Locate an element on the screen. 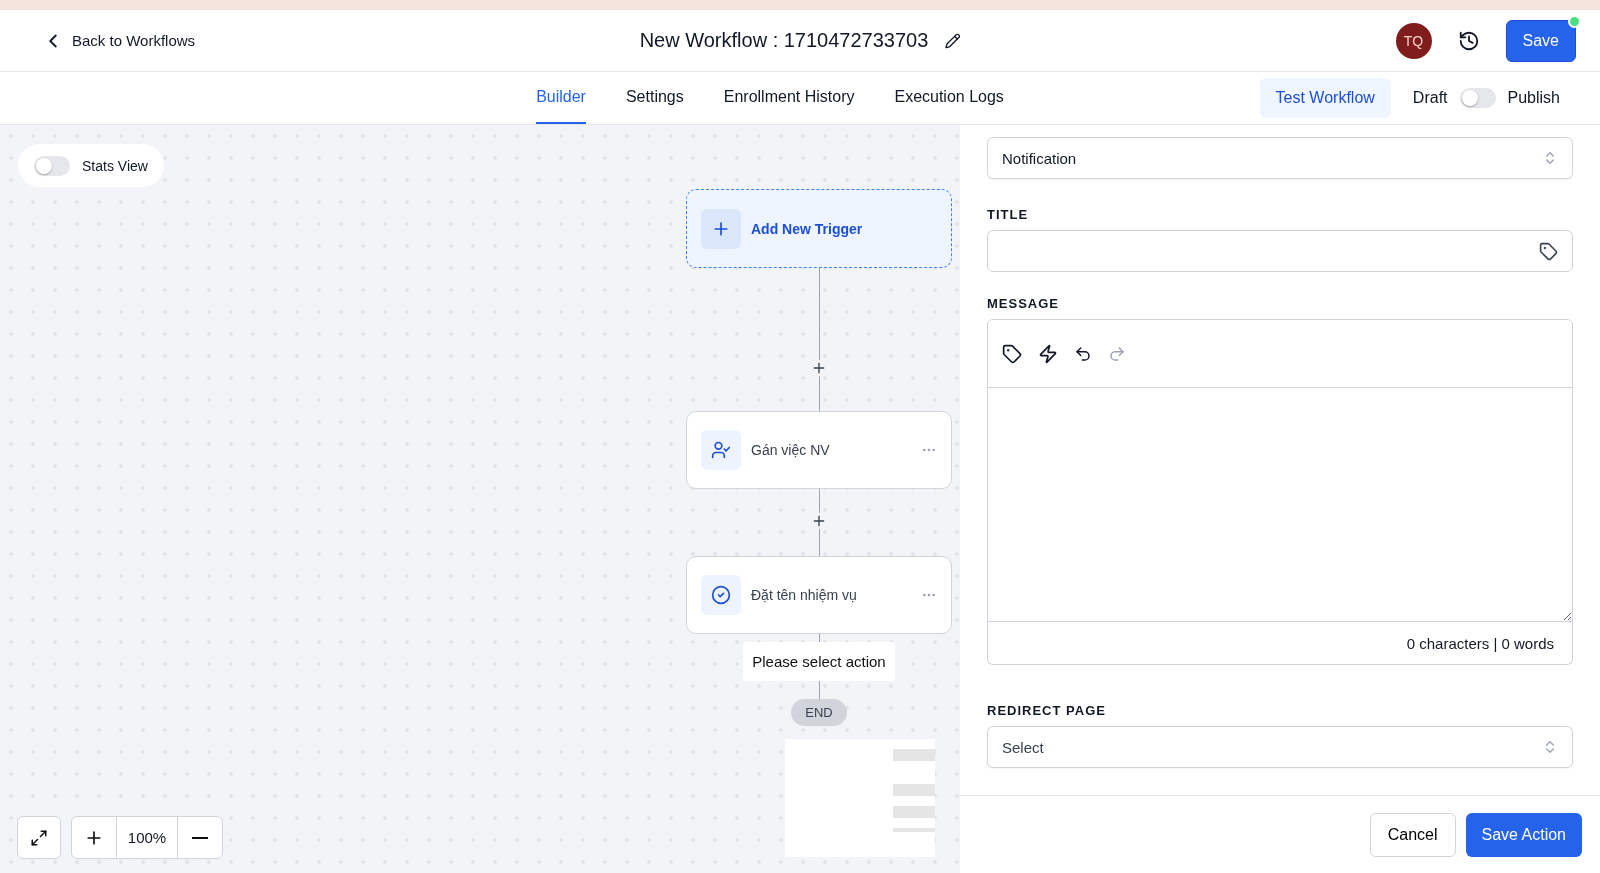 The height and width of the screenshot is (873, 1600). minus-icon is located at coordinates (200, 837).